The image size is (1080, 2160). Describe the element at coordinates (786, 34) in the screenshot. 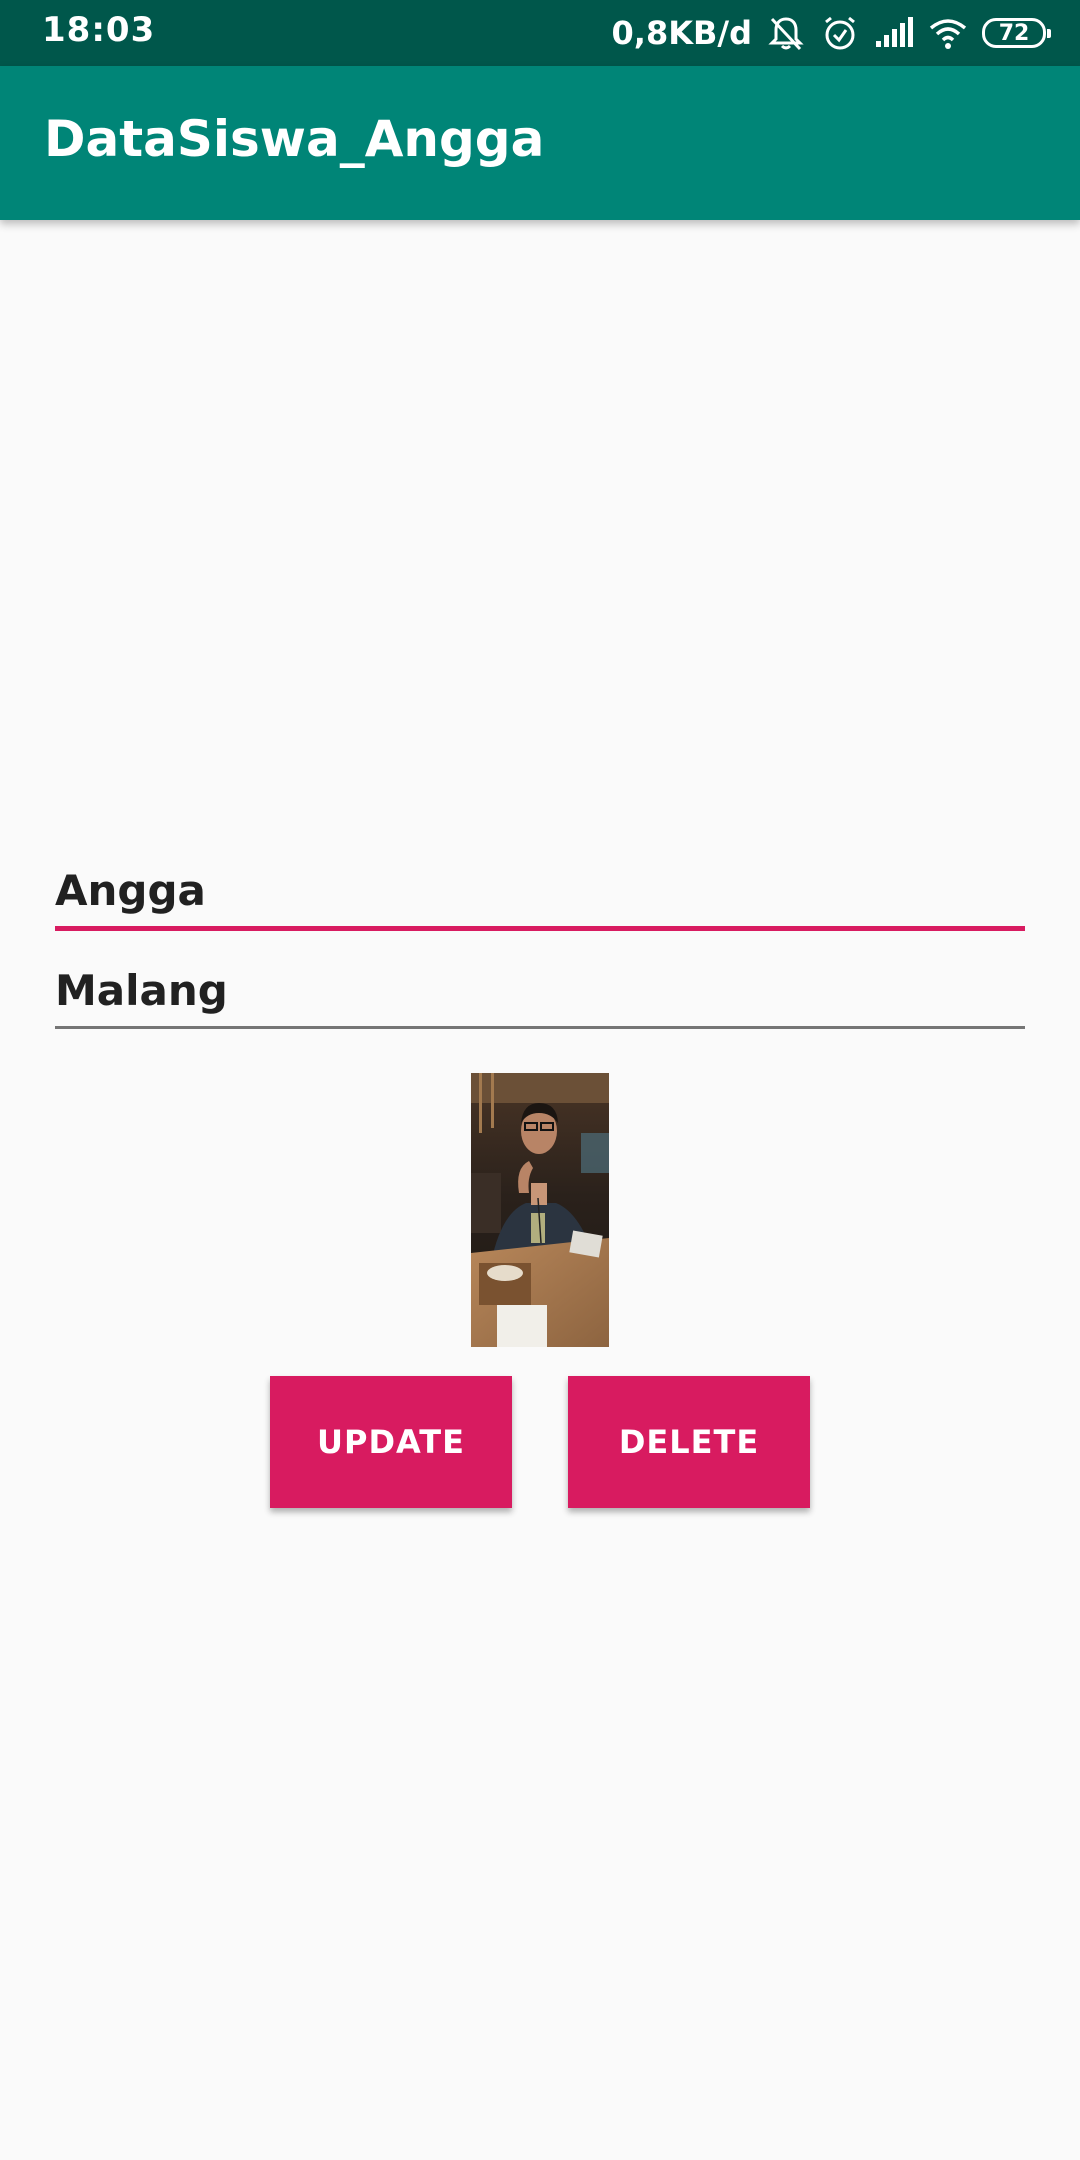

I see `bell-muted-icon` at that location.